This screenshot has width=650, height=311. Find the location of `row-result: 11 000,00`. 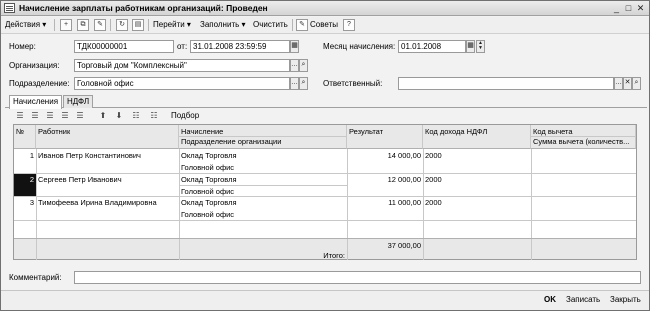

row-result: 11 000,00 is located at coordinates (404, 202).